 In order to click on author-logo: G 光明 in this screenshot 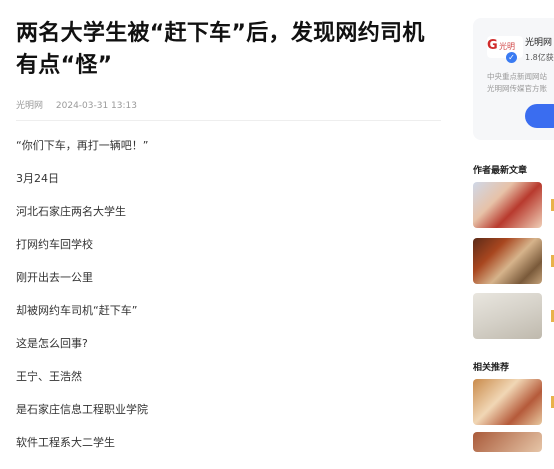, I will do `click(505, 47)`.